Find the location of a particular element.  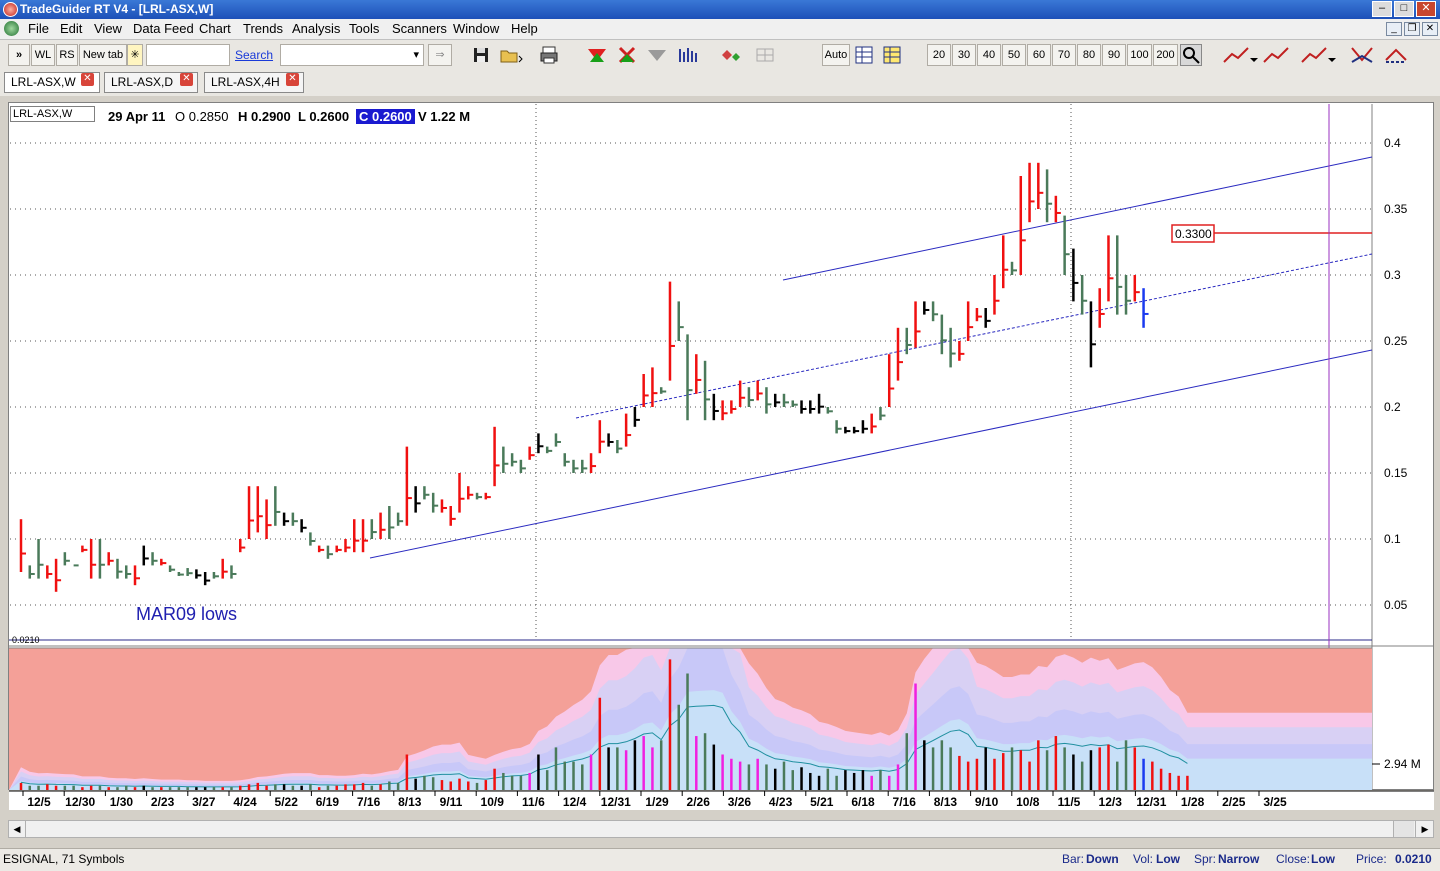

x-axis-band is located at coordinates (721, 800).